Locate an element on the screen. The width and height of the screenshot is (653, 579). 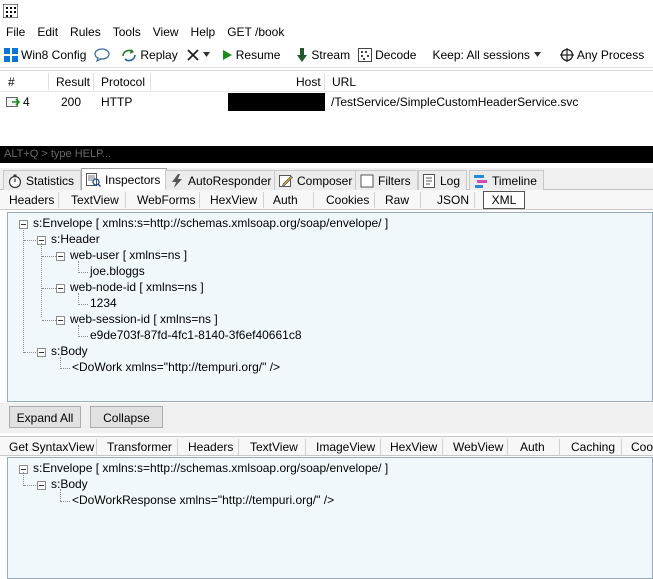
req-tab-auth: Auth is located at coordinates (285, 200).